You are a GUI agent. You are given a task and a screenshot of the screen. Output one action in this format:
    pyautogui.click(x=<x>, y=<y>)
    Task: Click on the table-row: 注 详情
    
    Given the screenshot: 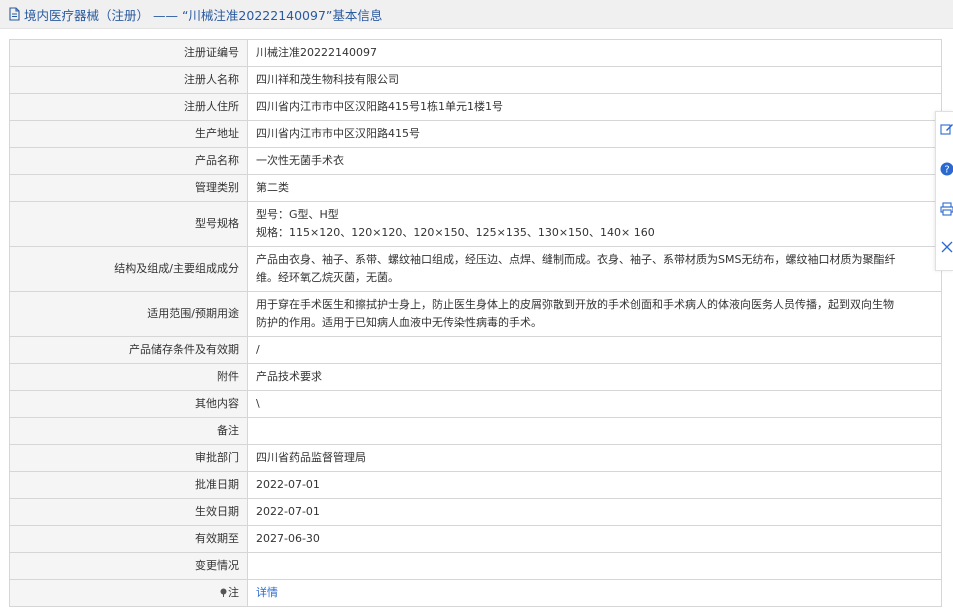 What is the action you would take?
    pyautogui.click(x=475, y=593)
    